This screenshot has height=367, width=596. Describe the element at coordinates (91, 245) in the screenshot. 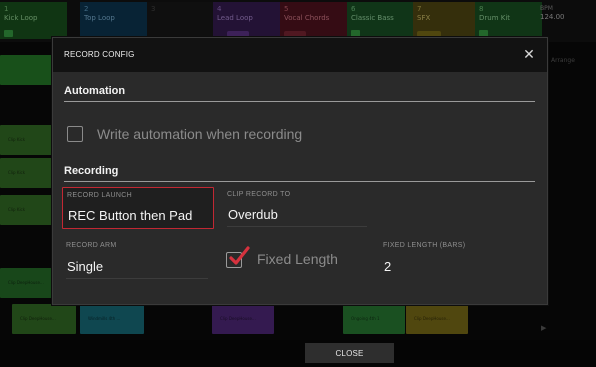

I see `record-arm-label: RECORD ARM` at that location.